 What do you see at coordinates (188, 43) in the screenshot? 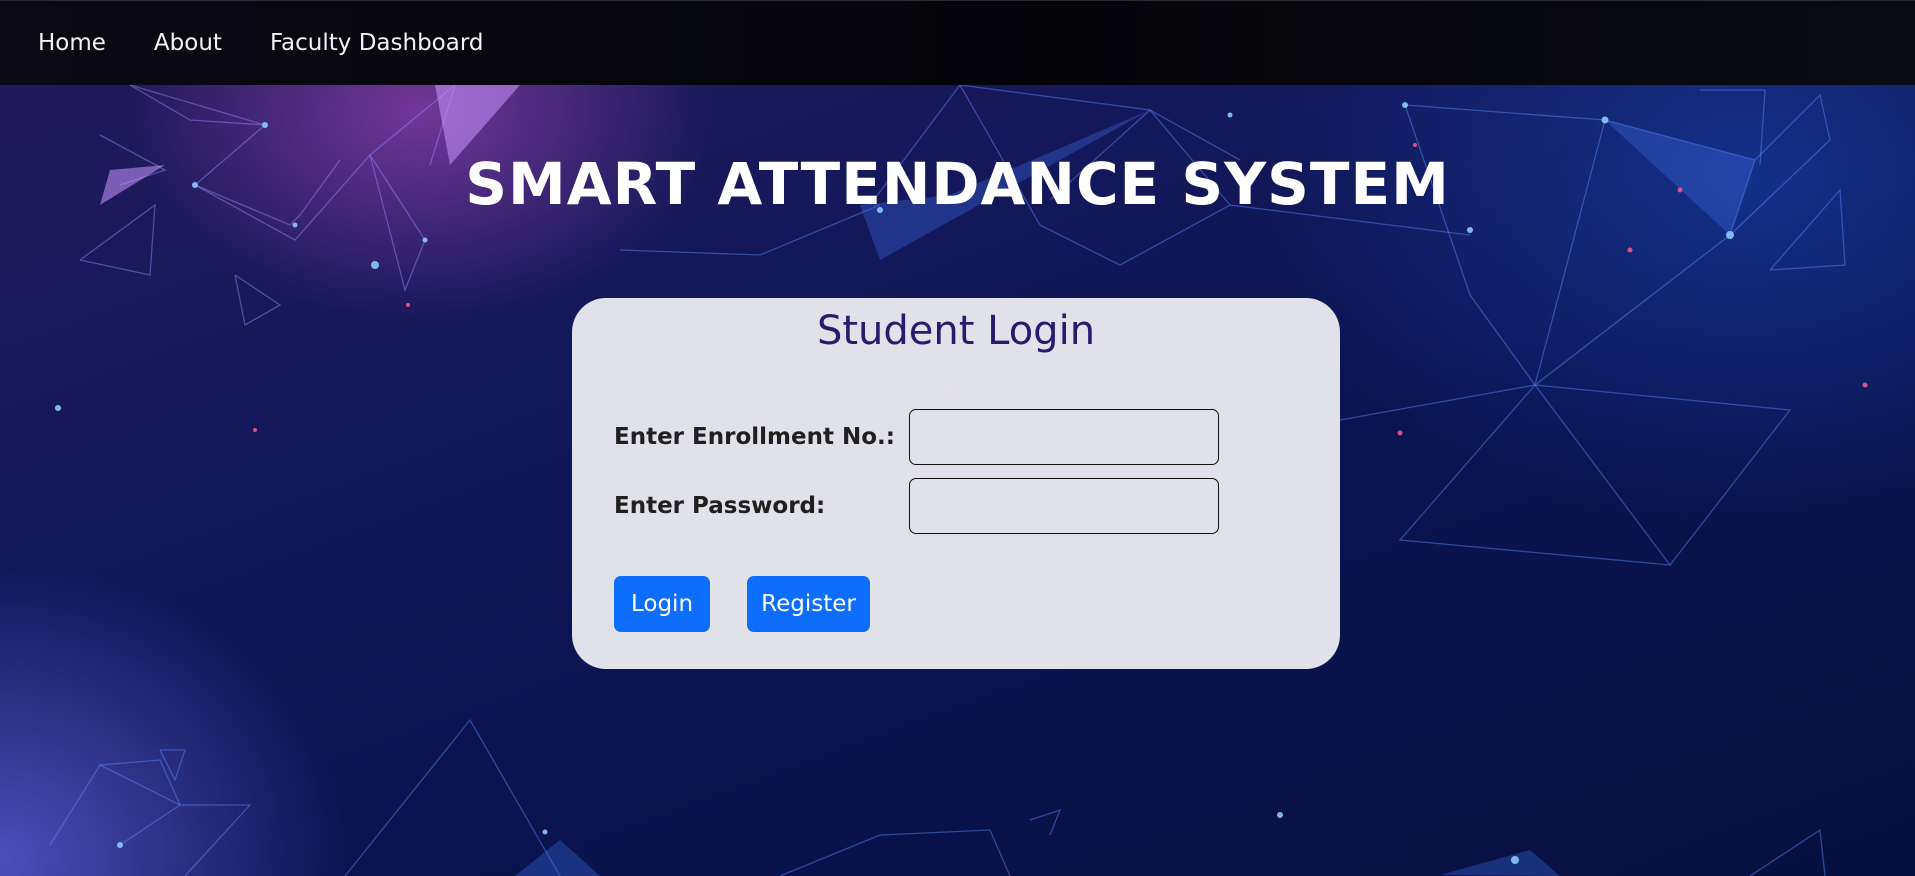
I see `nav-link-about: About` at bounding box center [188, 43].